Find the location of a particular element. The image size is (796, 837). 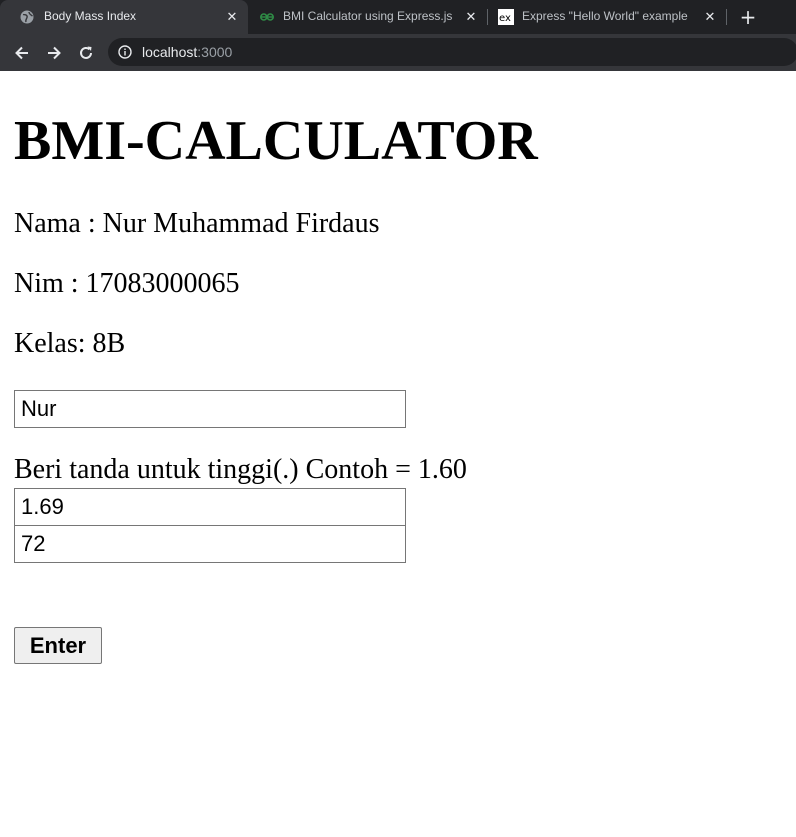

weight-input is located at coordinates (210, 544).